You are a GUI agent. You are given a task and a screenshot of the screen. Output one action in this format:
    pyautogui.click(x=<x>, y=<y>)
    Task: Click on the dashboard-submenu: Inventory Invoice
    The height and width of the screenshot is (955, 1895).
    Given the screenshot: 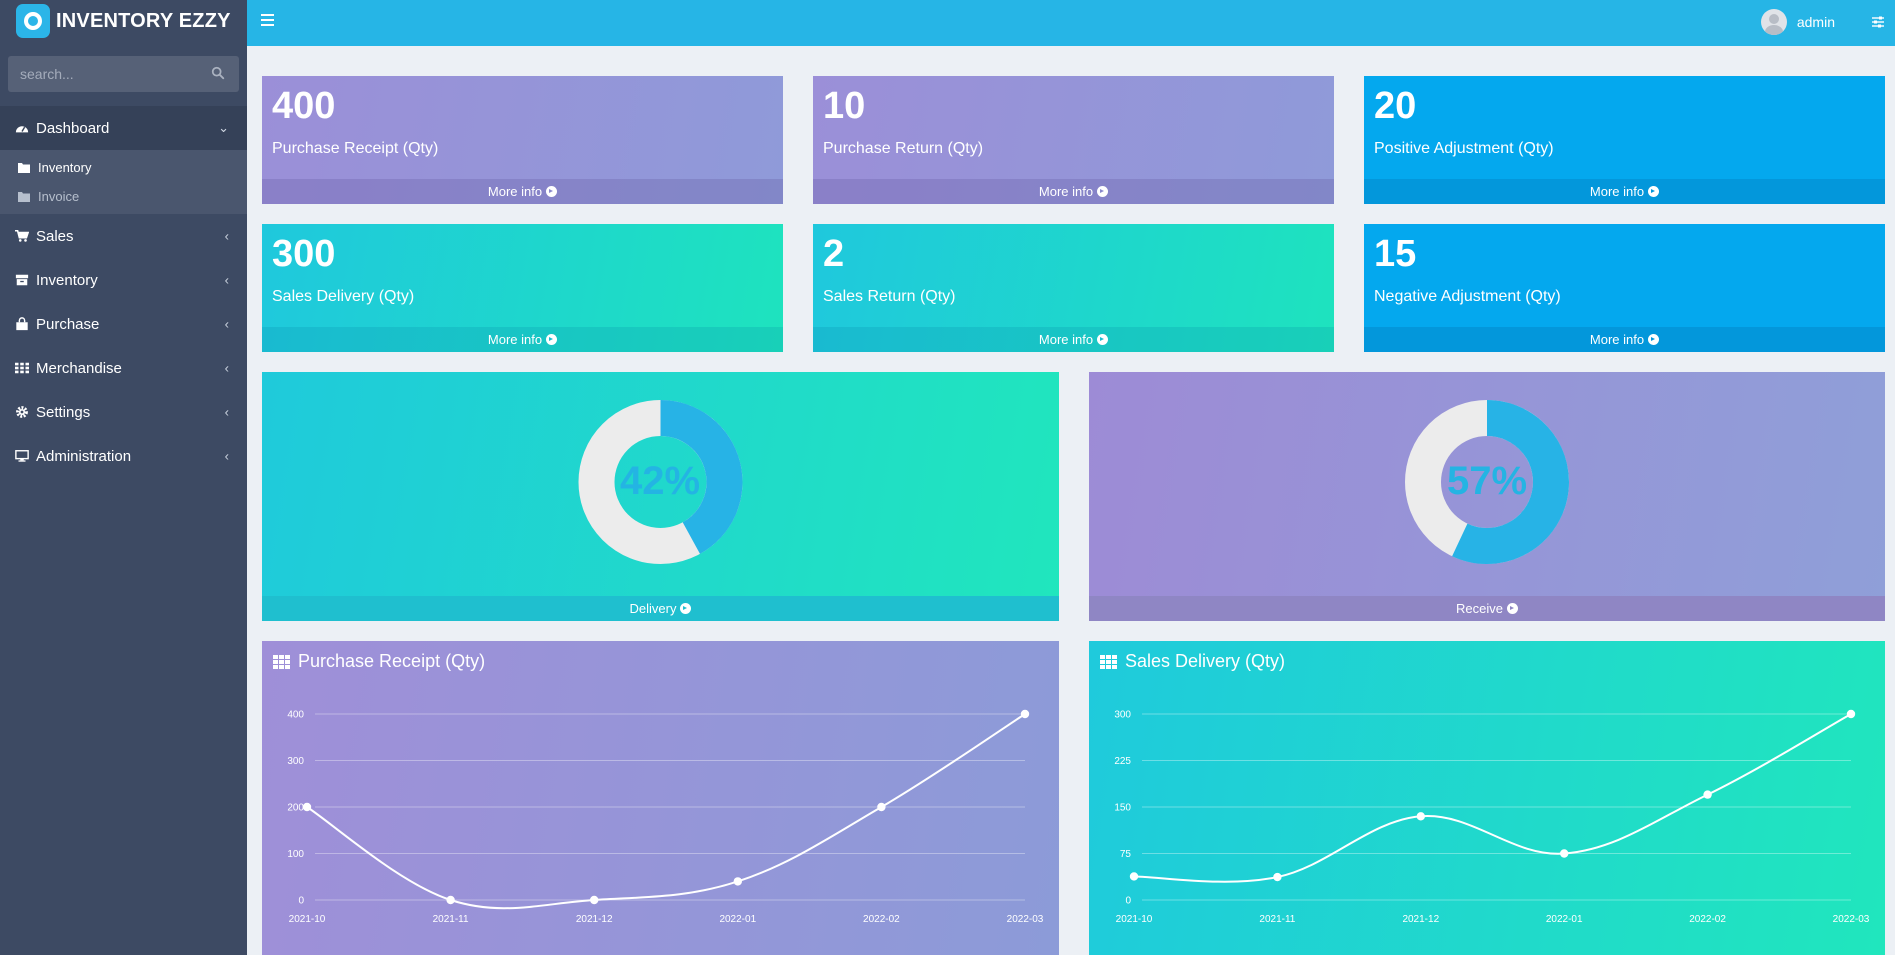 What is the action you would take?
    pyautogui.click(x=123, y=182)
    